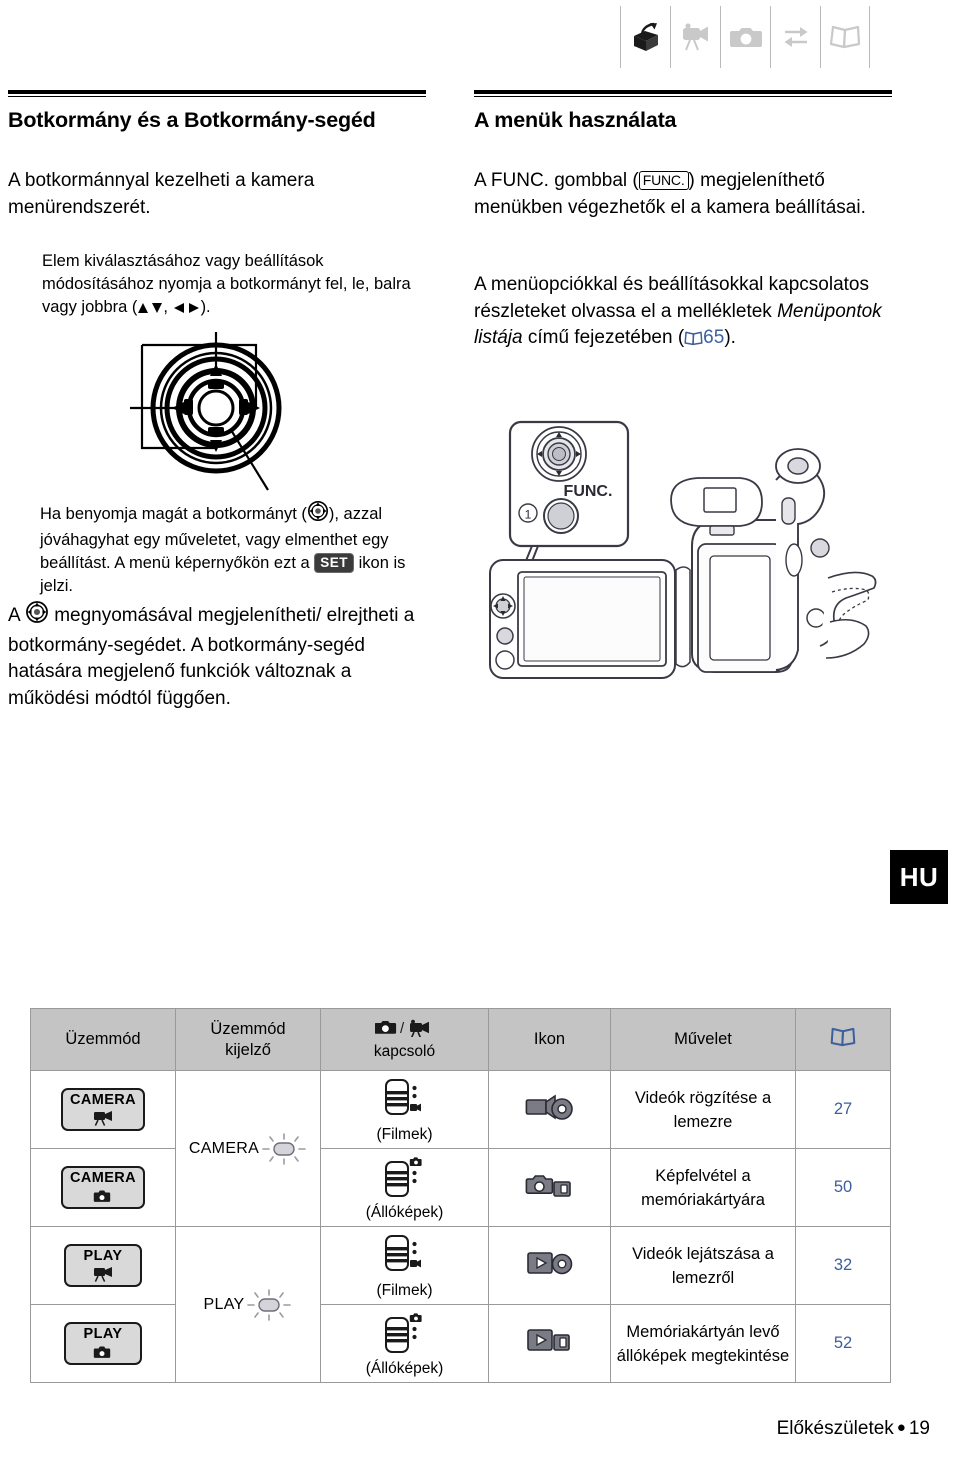 This screenshot has width=960, height=1468. I want to click on joystick-press-icon, so click(318, 514).